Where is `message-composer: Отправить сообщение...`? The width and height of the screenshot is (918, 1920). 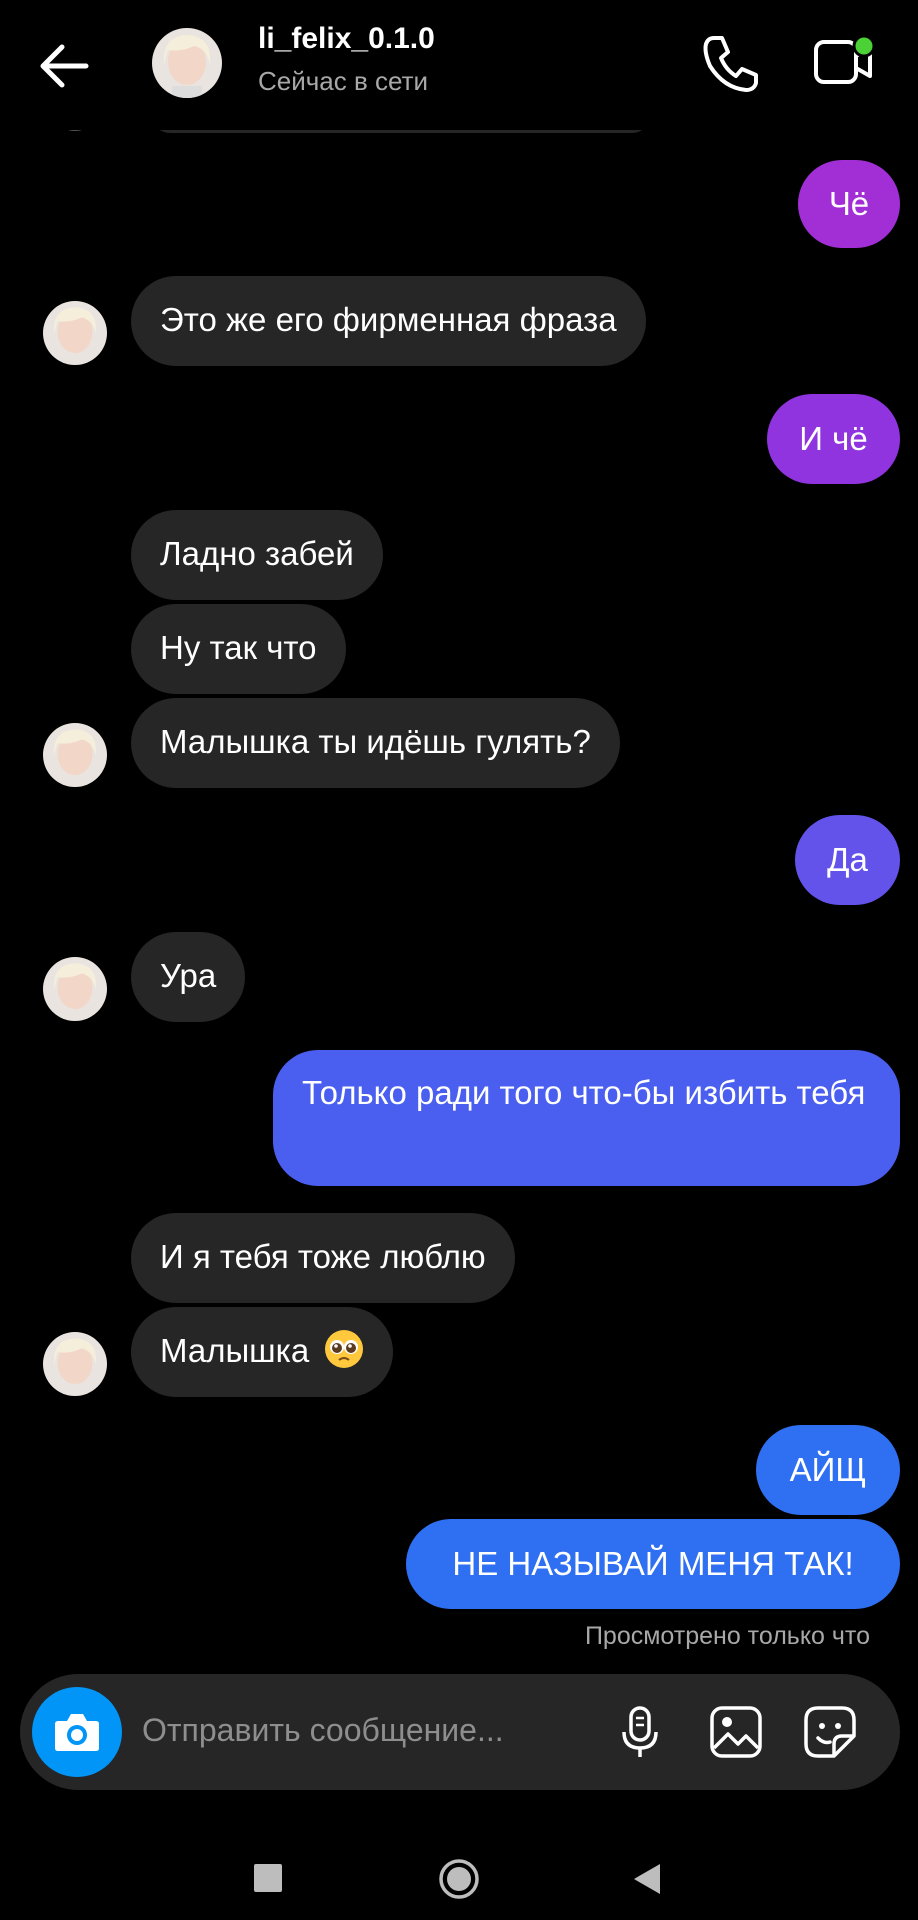 message-composer: Отправить сообщение... is located at coordinates (460, 1732).